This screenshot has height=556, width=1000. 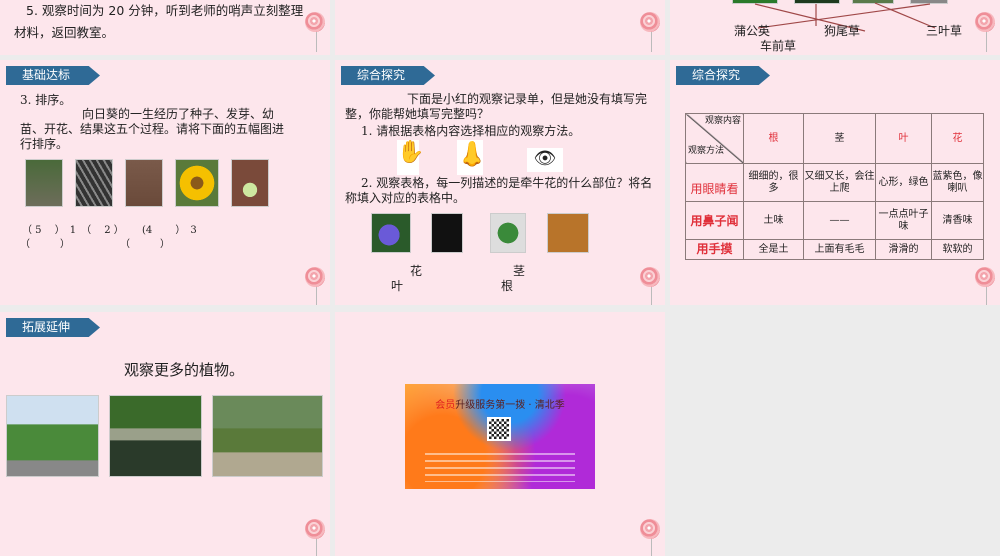 What do you see at coordinates (53, 327) in the screenshot?
I see `section-tag: 拓展延伸` at bounding box center [53, 327].